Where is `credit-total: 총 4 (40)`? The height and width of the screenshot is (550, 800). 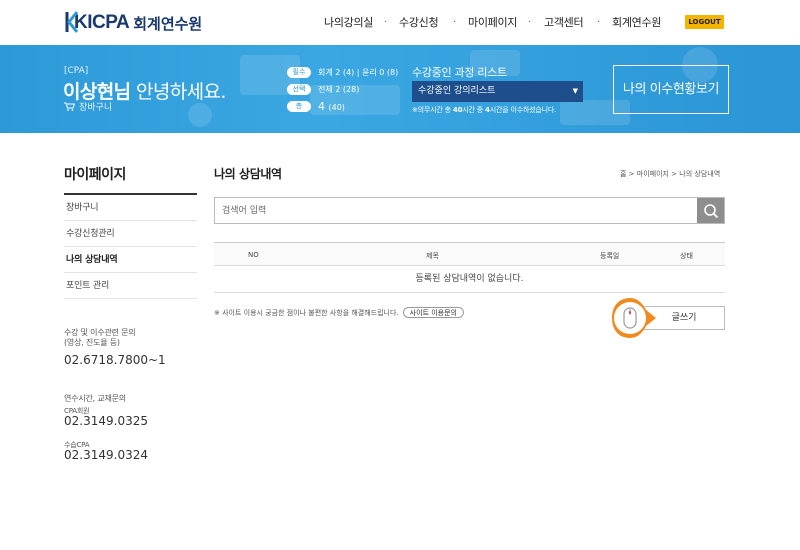 credit-total: 총 4 (40) is located at coordinates (316, 106).